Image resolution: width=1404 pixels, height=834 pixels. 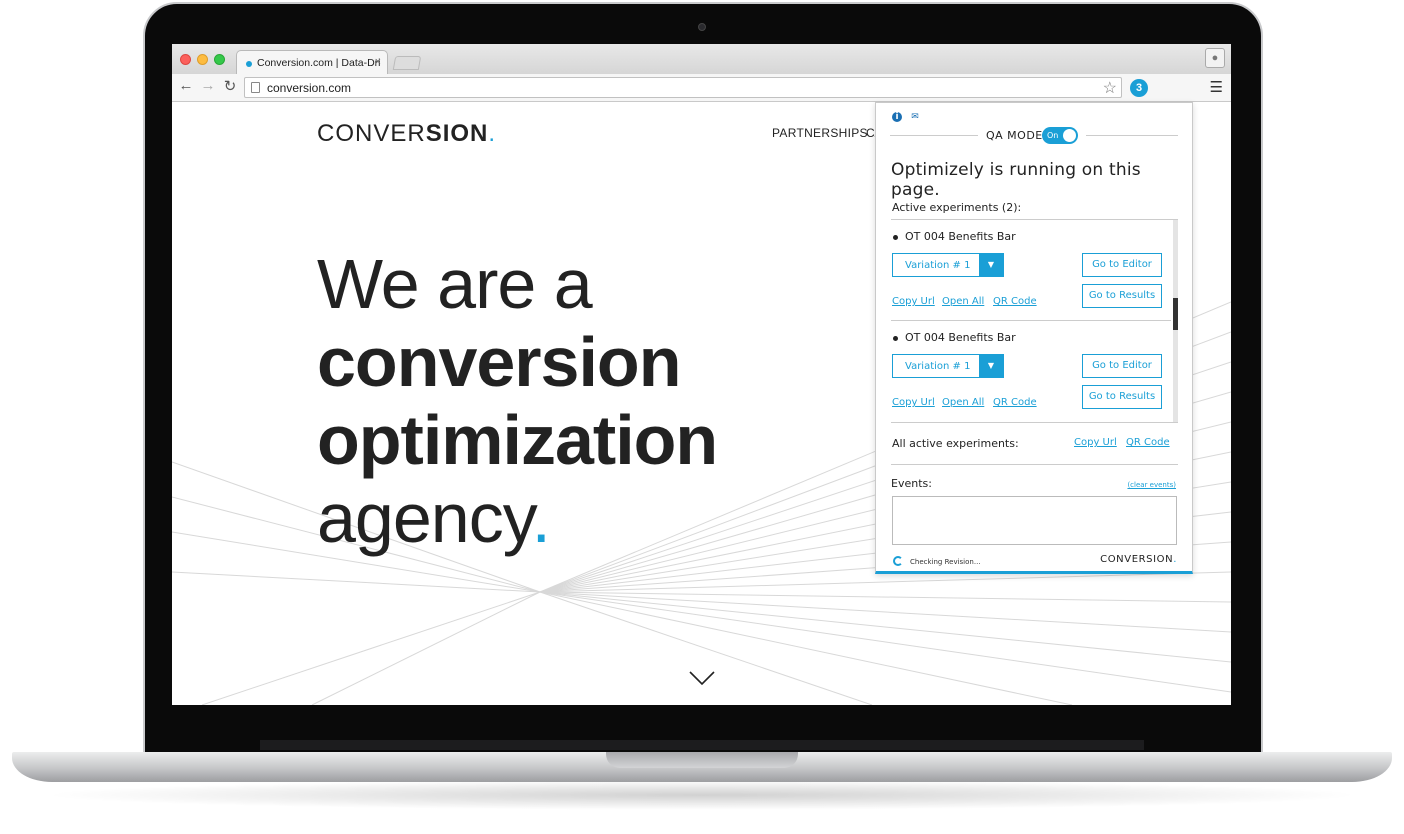 What do you see at coordinates (702, 678) in the screenshot?
I see `scroll-down-chevron-icon` at bounding box center [702, 678].